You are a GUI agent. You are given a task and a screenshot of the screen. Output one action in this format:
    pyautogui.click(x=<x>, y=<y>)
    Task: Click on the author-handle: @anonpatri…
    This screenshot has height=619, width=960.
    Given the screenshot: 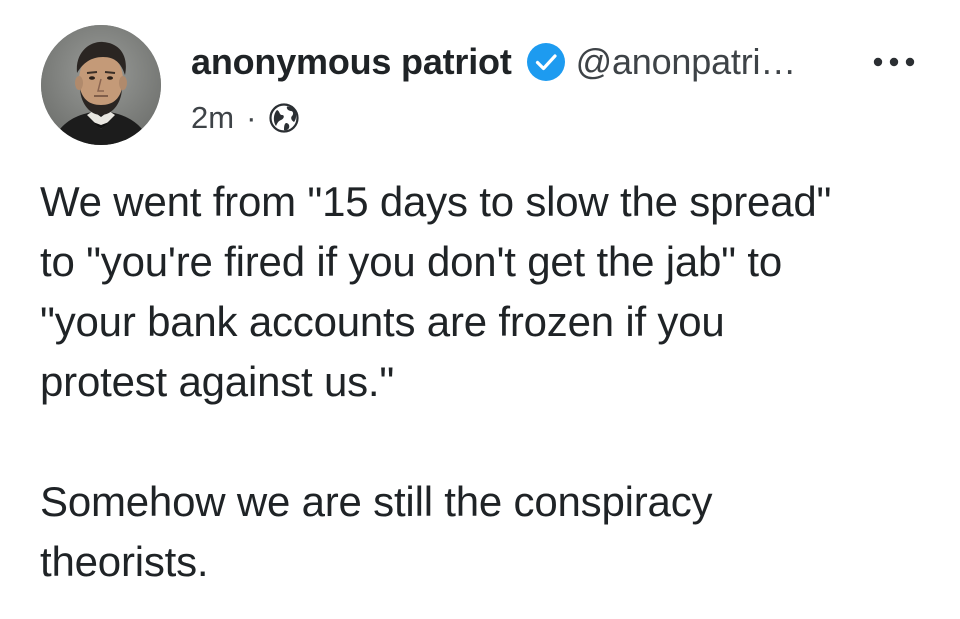 What is the action you would take?
    pyautogui.click(x=686, y=62)
    